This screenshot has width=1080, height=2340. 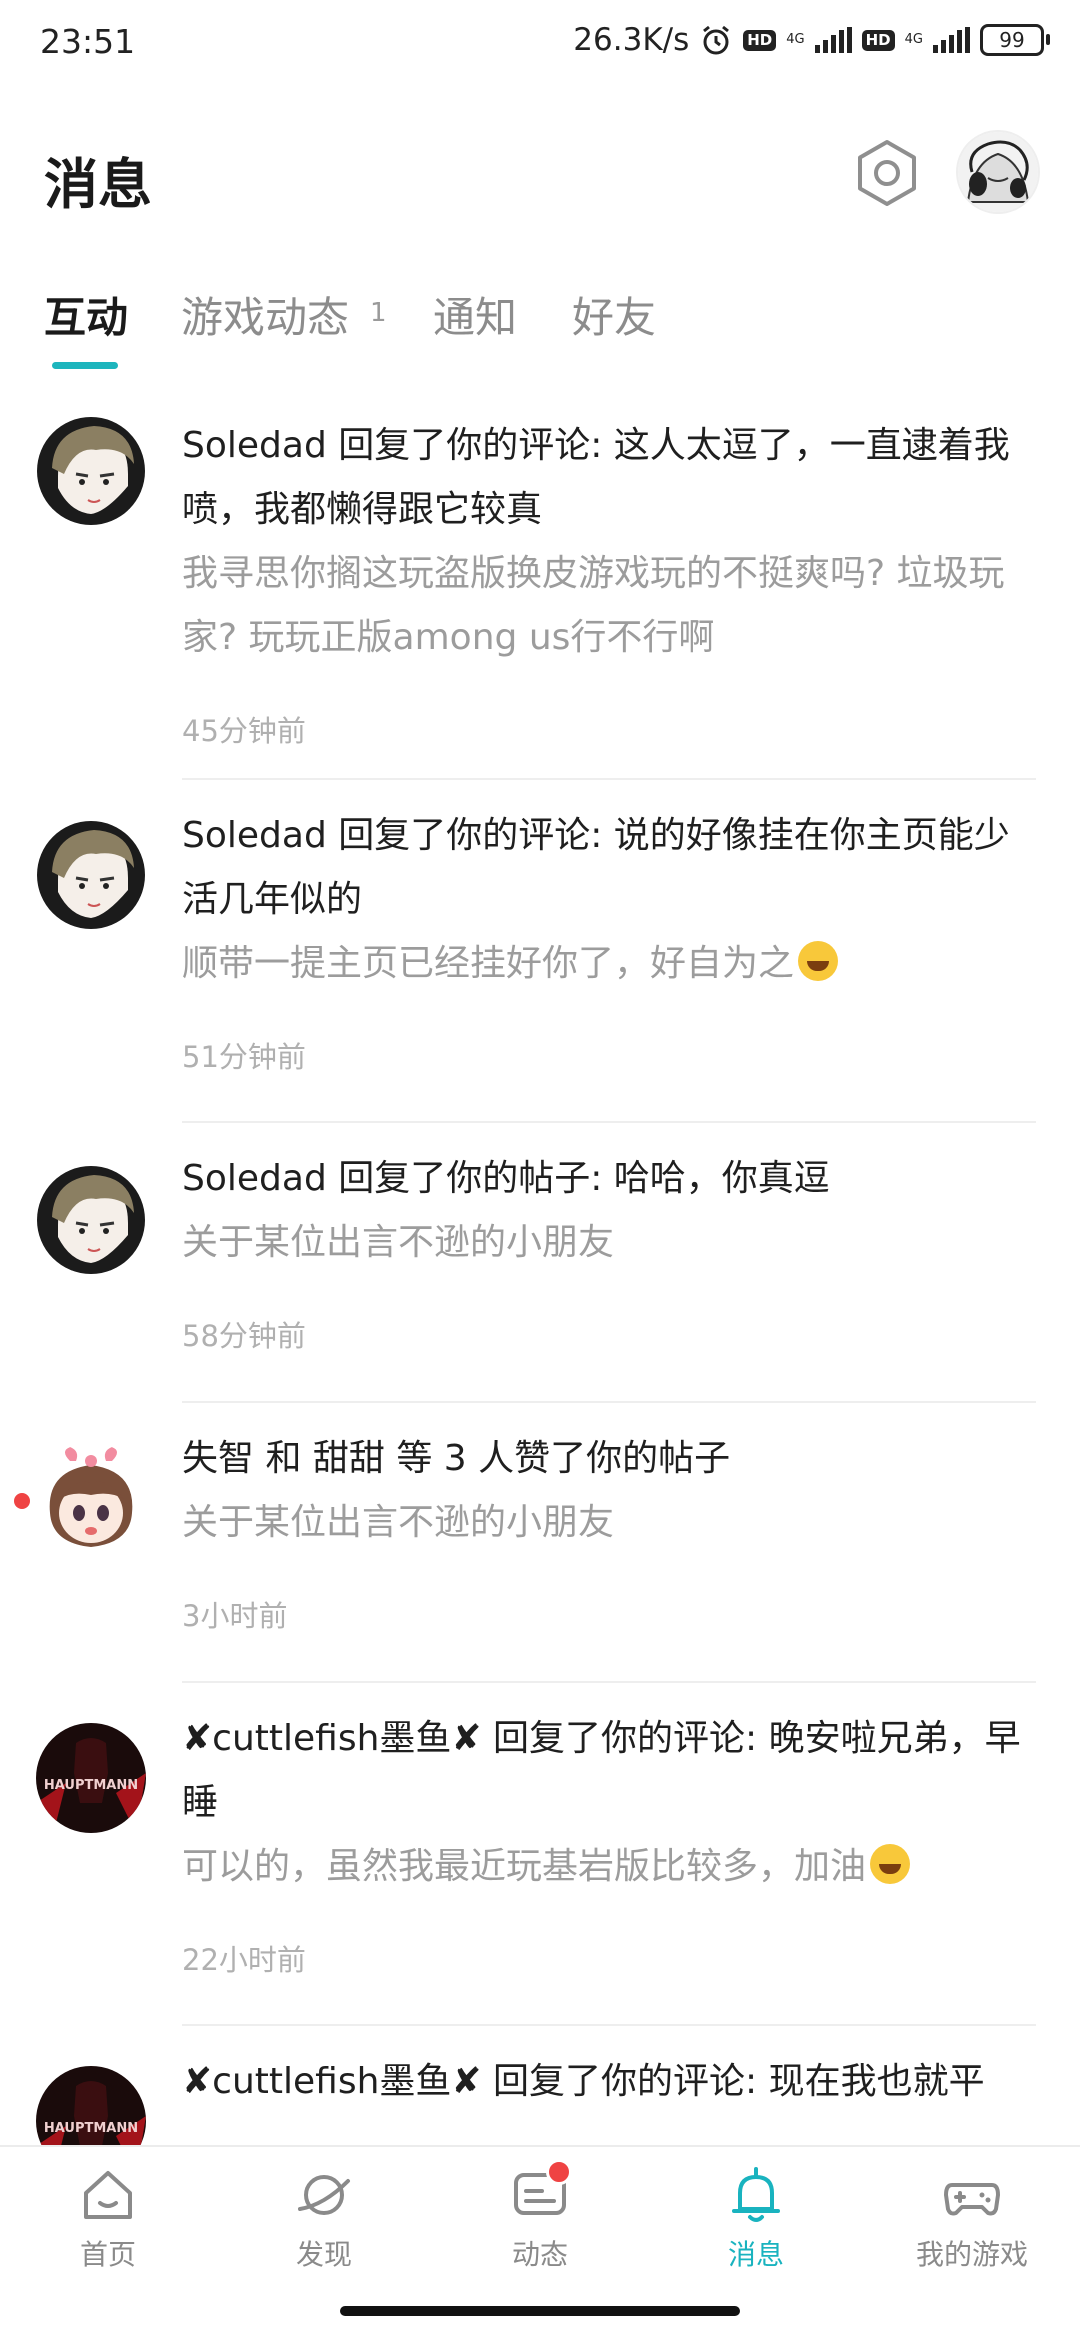 I want to click on tab-game-updates: 游戏动态, so click(x=265, y=314).